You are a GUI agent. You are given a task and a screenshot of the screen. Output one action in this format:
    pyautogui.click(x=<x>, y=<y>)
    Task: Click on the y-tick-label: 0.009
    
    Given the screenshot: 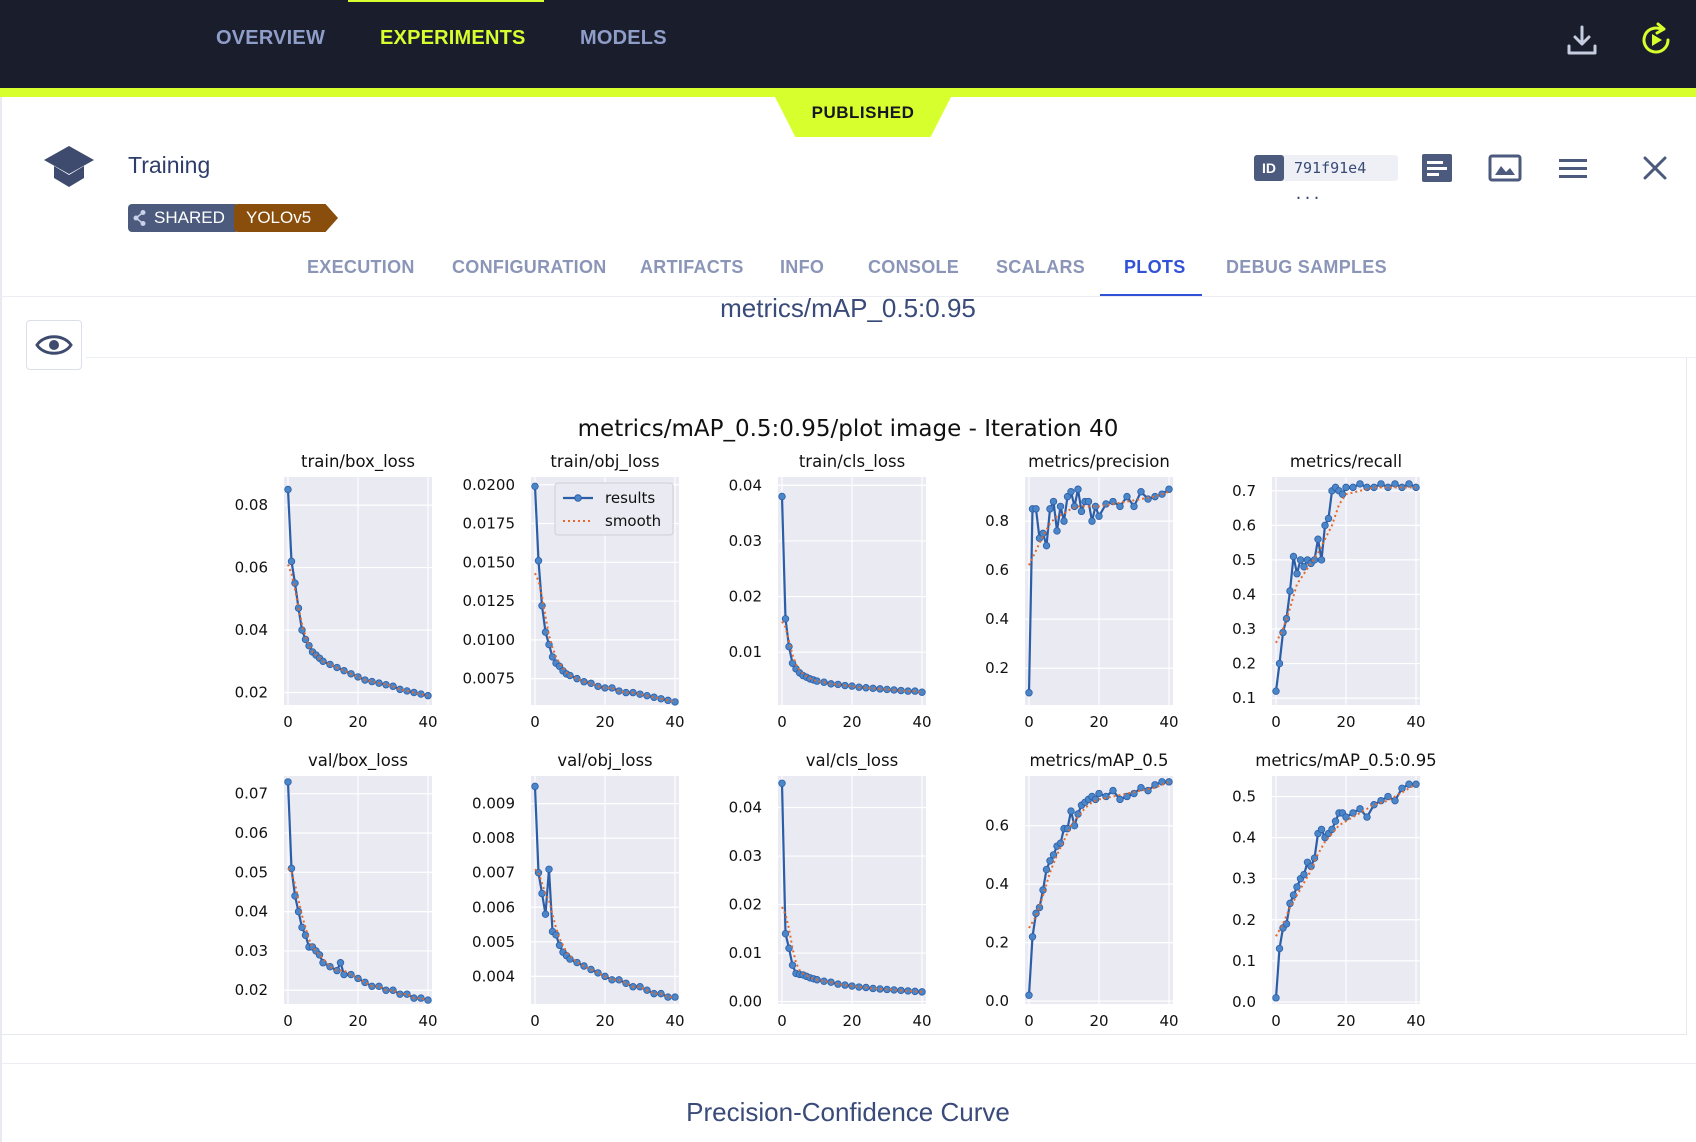 What is the action you would take?
    pyautogui.click(x=493, y=804)
    